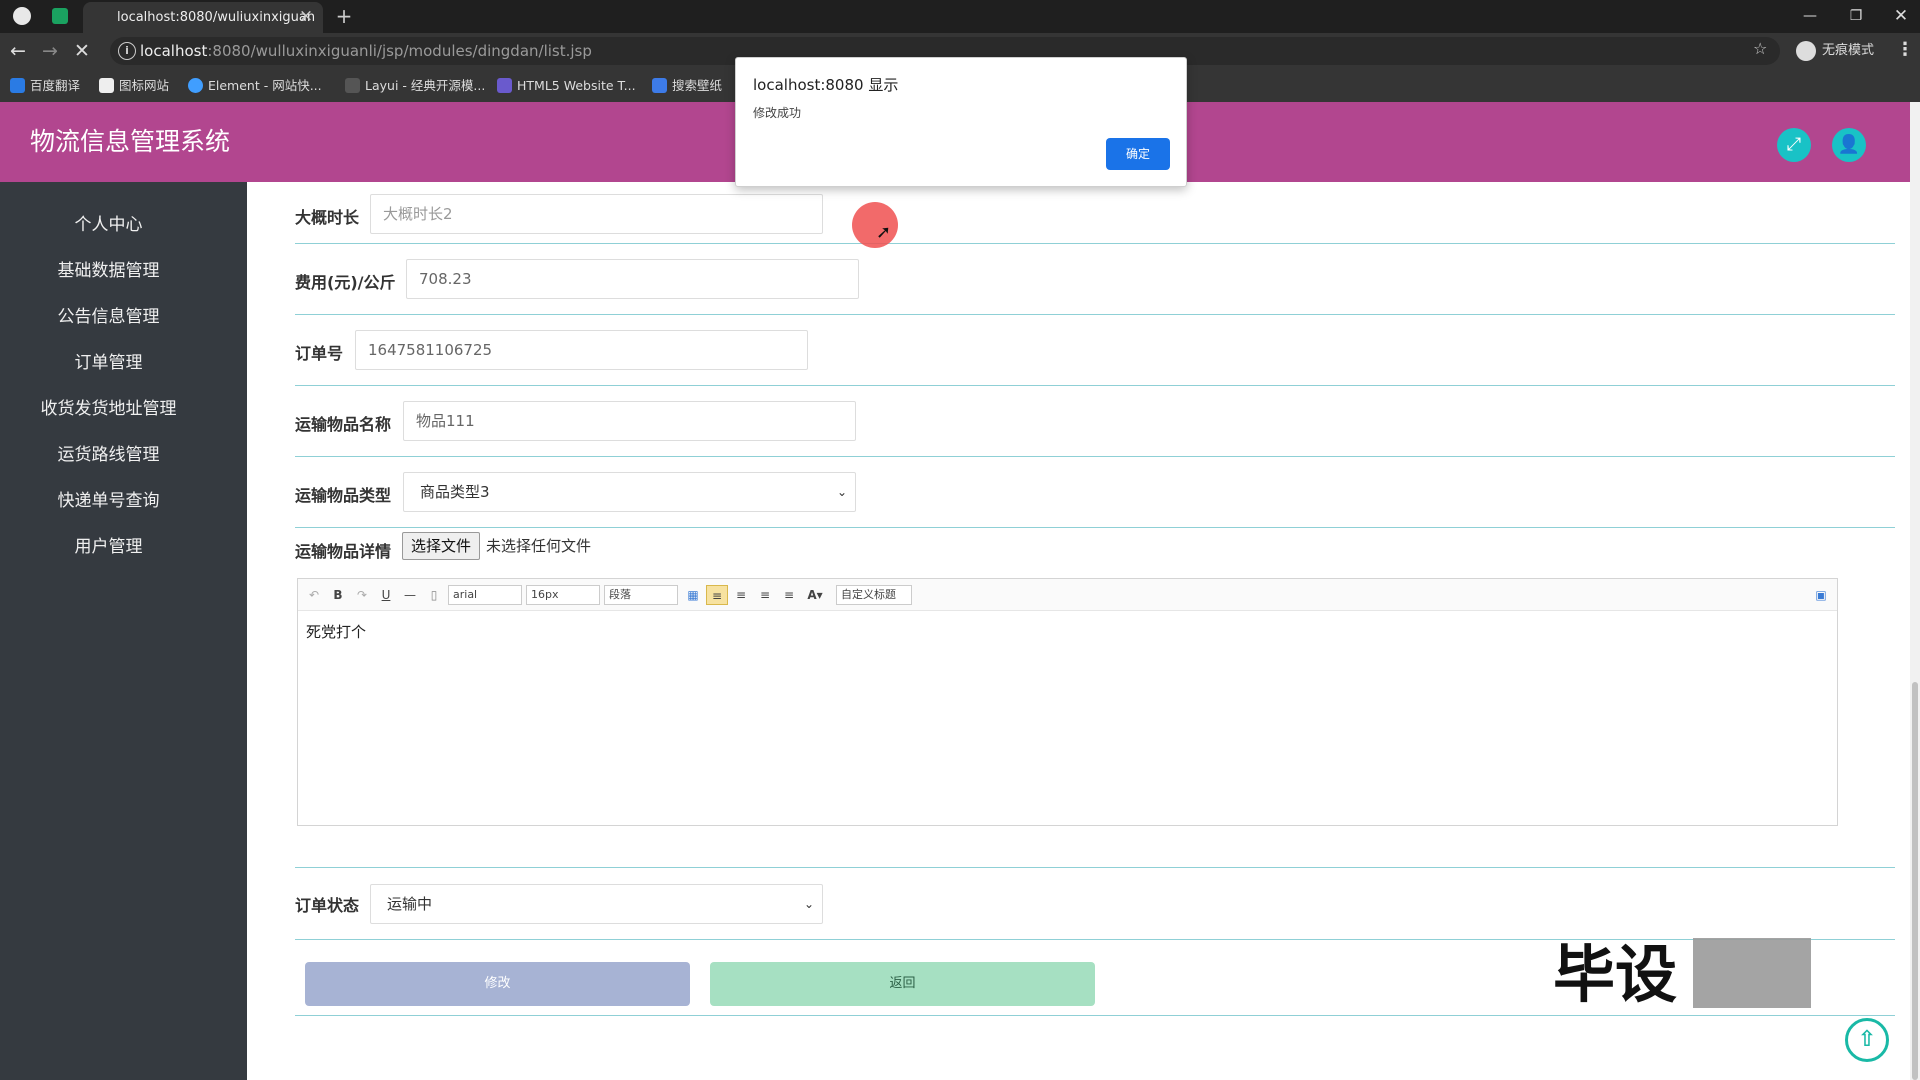 The height and width of the screenshot is (1080, 1920). What do you see at coordinates (82, 51) in the screenshot?
I see `stop-loading-icon: ✕` at bounding box center [82, 51].